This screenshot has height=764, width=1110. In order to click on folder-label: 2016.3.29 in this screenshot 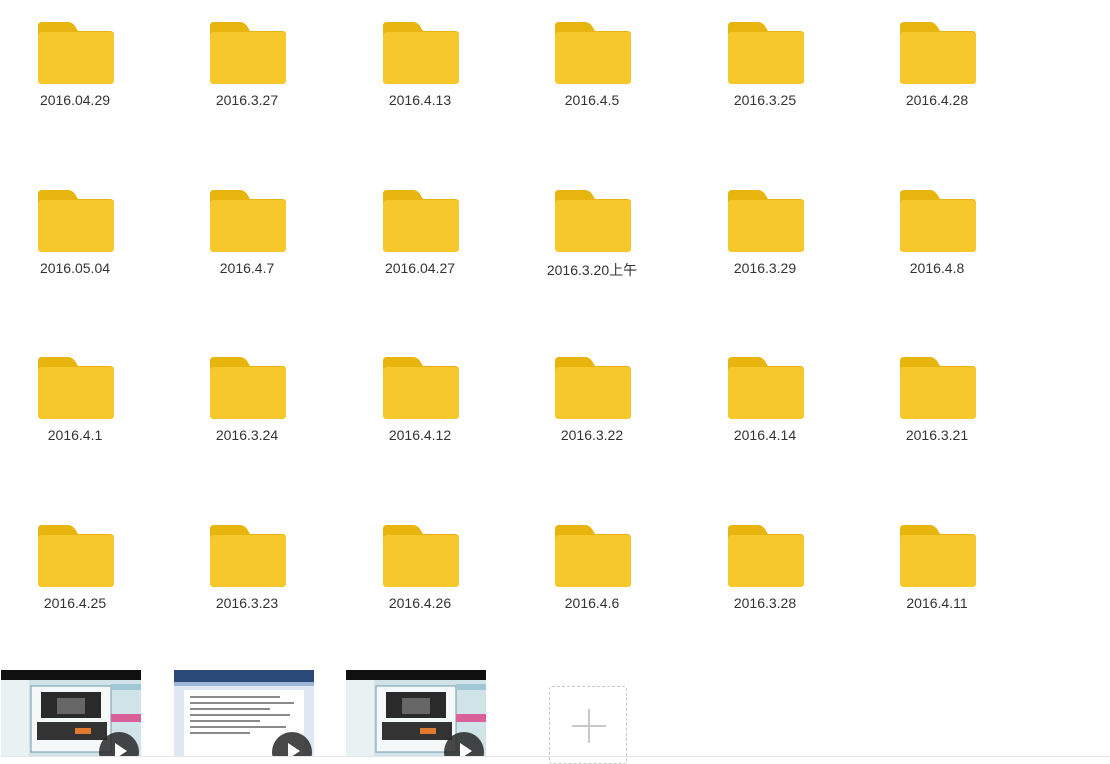, I will do `click(765, 268)`.